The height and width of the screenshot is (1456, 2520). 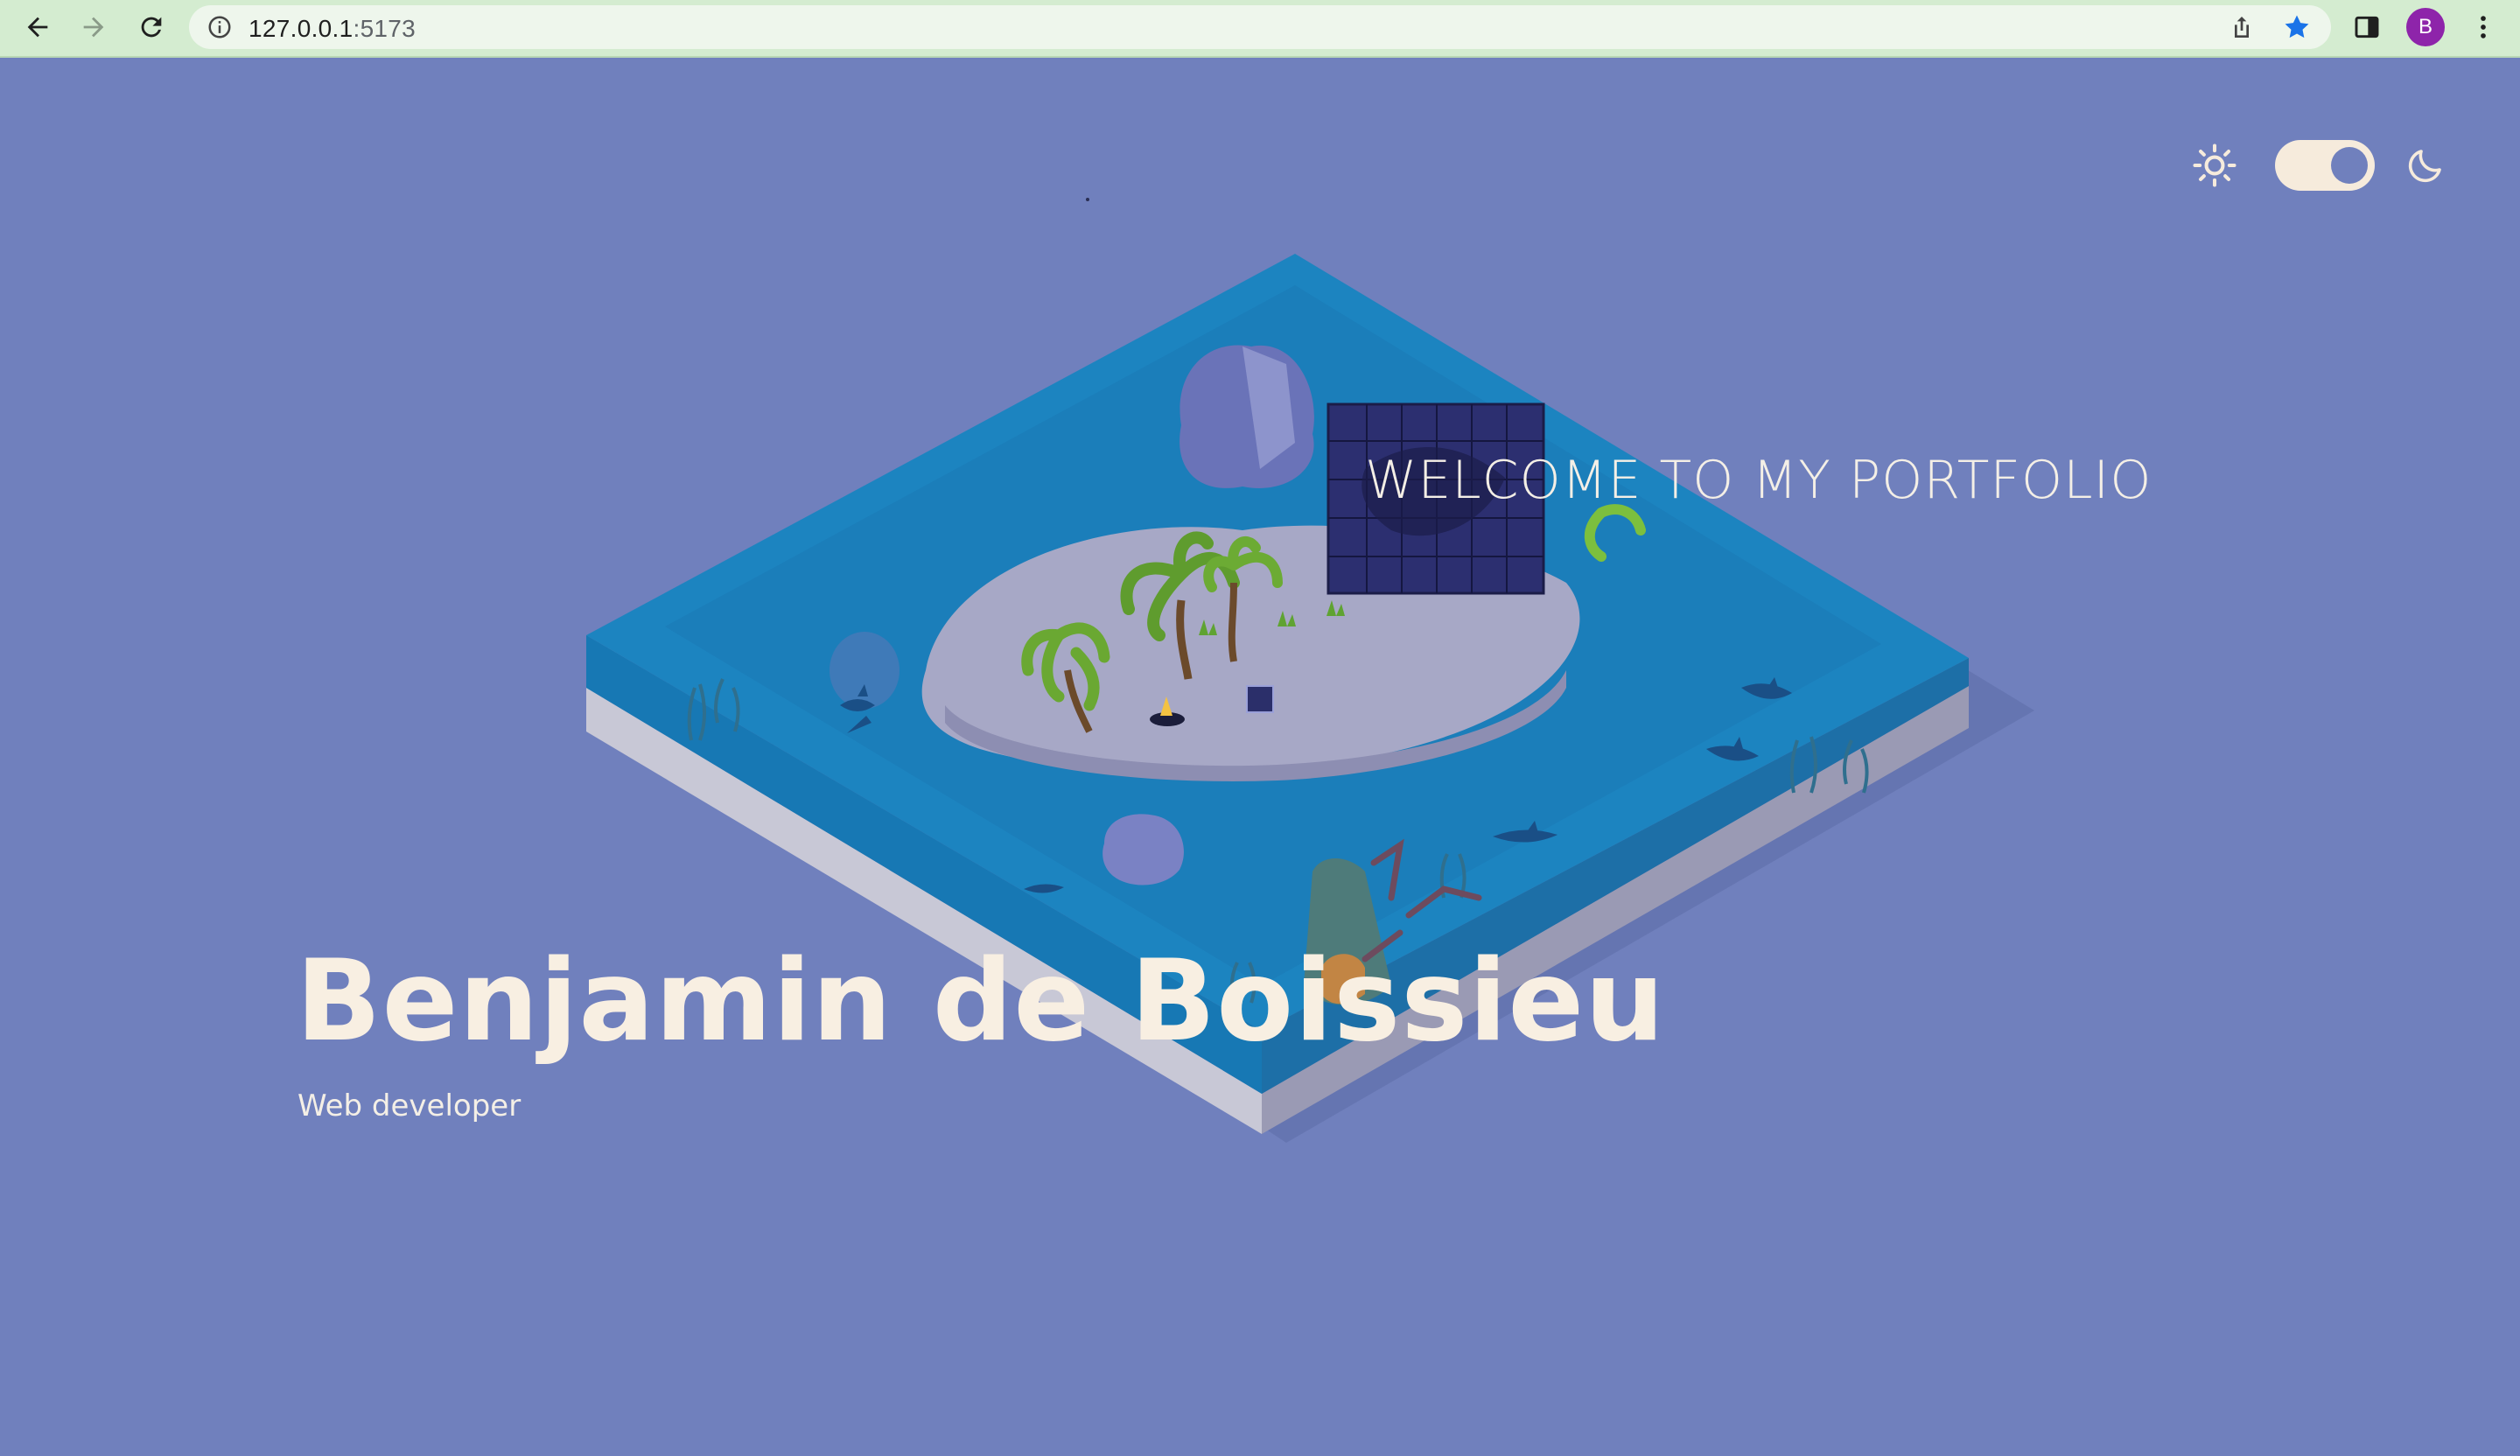 I want to click on switch-knob, so click(x=2349, y=165).